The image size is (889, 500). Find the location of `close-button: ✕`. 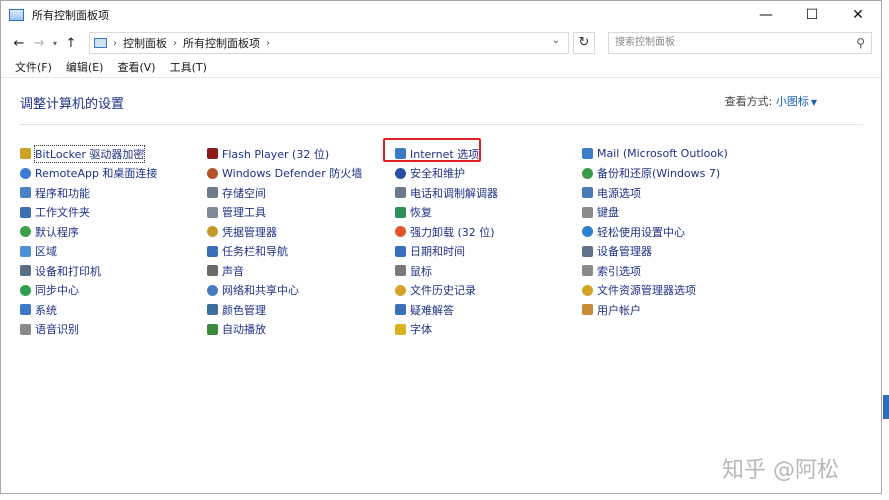

close-button: ✕ is located at coordinates (858, 15).